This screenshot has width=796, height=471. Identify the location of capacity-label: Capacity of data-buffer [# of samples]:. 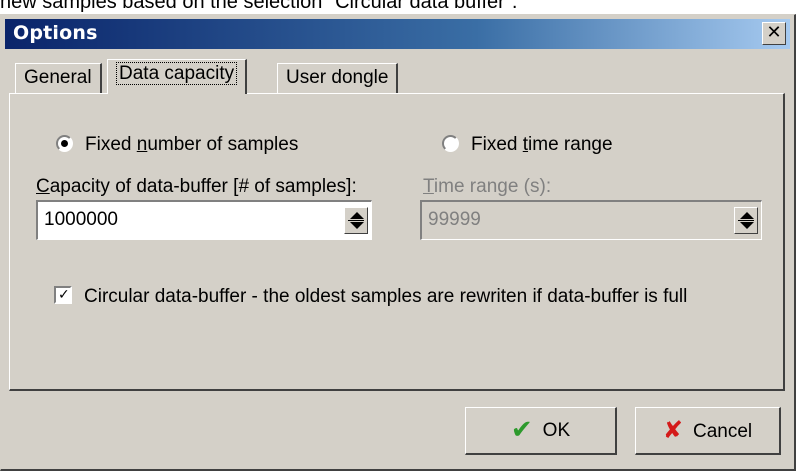
(196, 187).